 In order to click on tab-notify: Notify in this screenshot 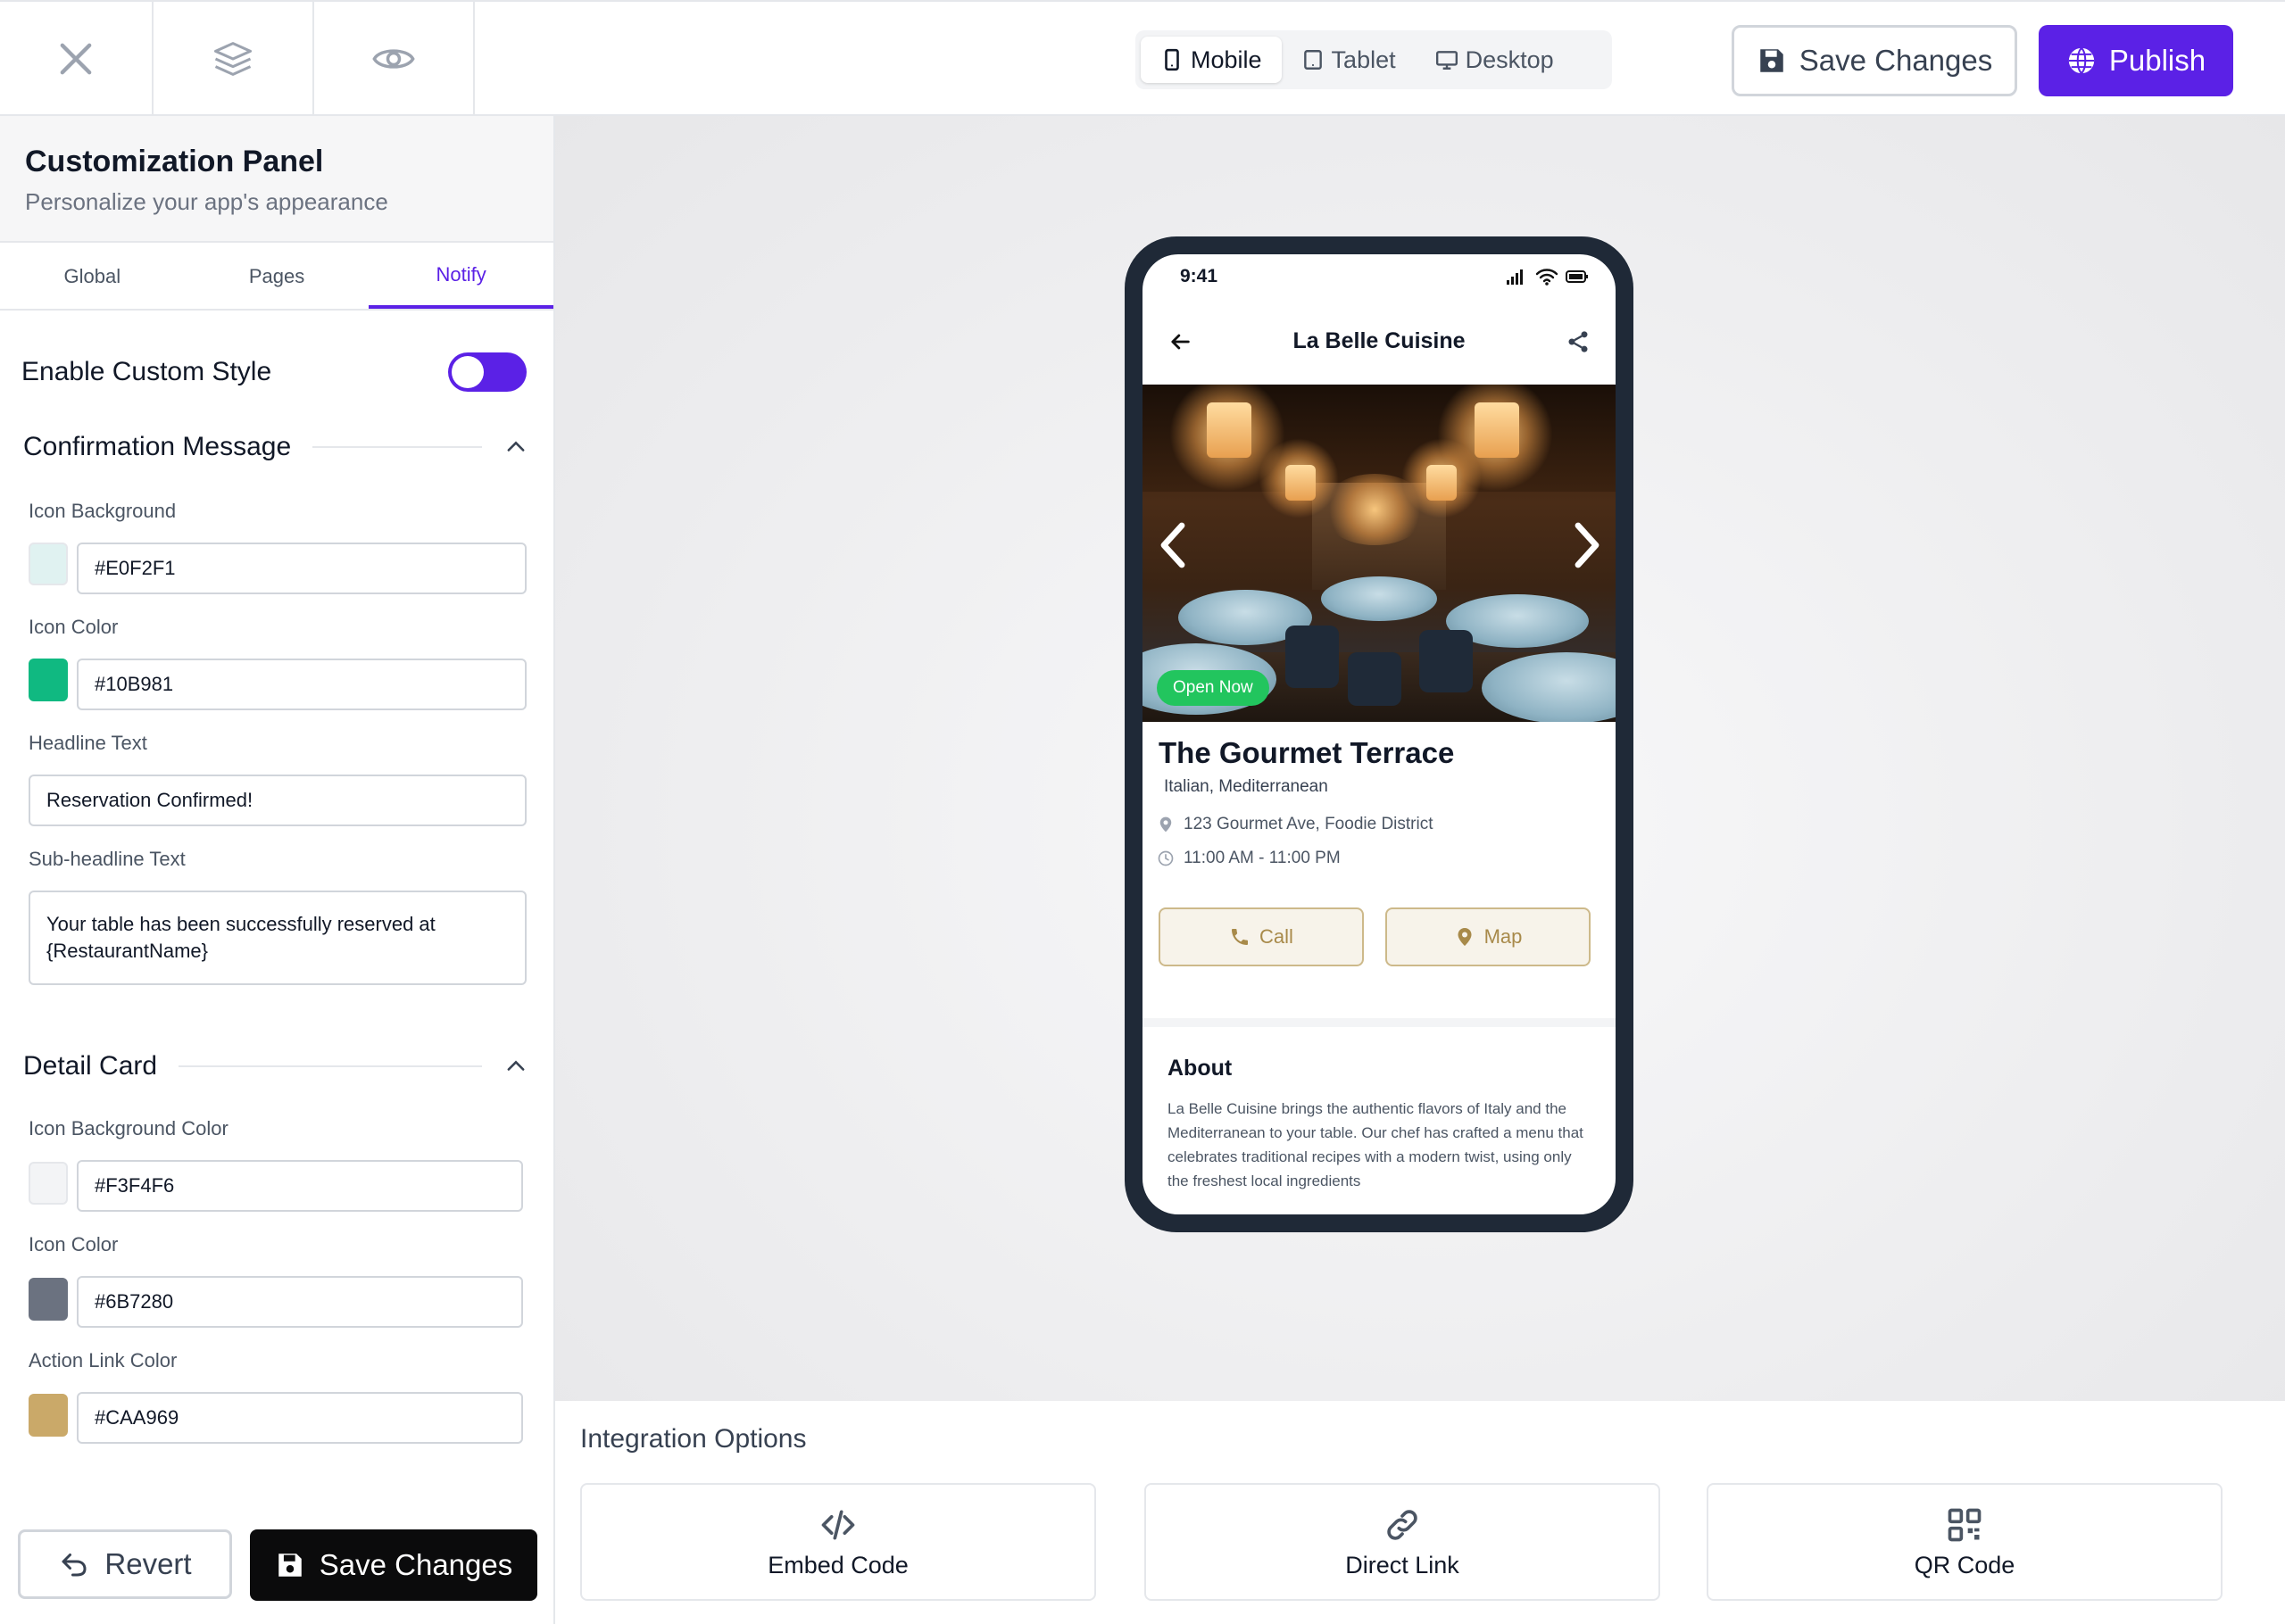, I will do `click(462, 276)`.